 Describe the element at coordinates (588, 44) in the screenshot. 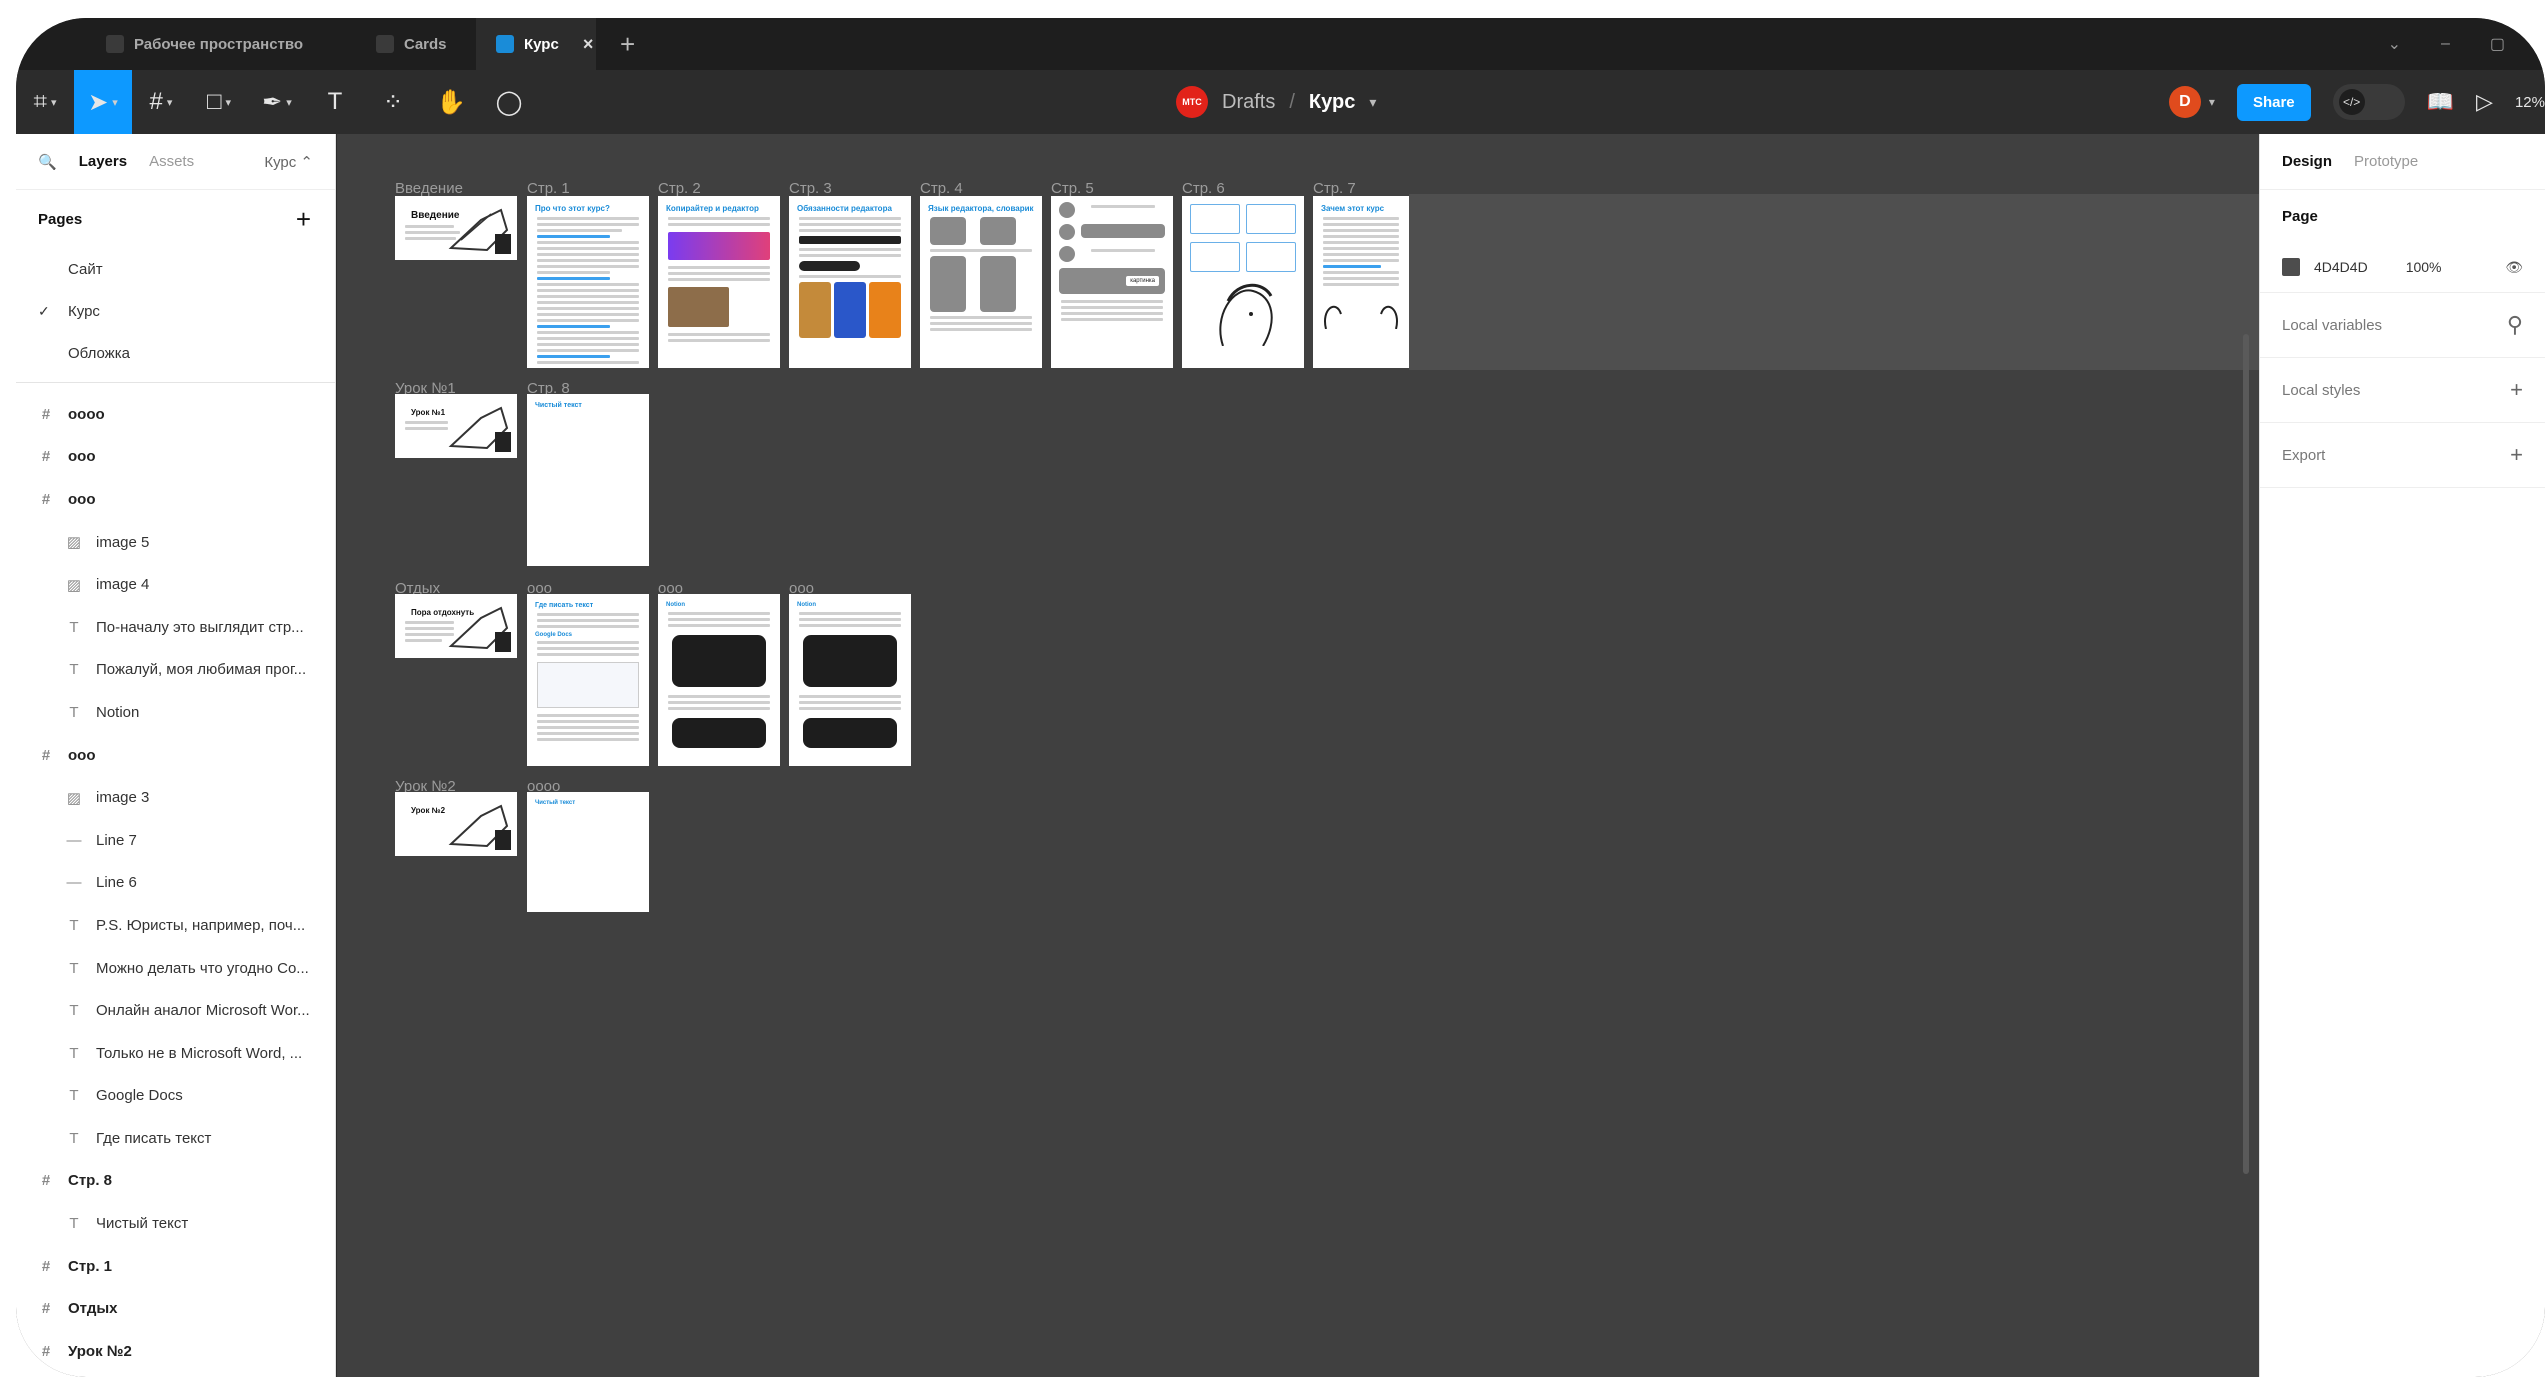

I see `close-icon: ×` at that location.